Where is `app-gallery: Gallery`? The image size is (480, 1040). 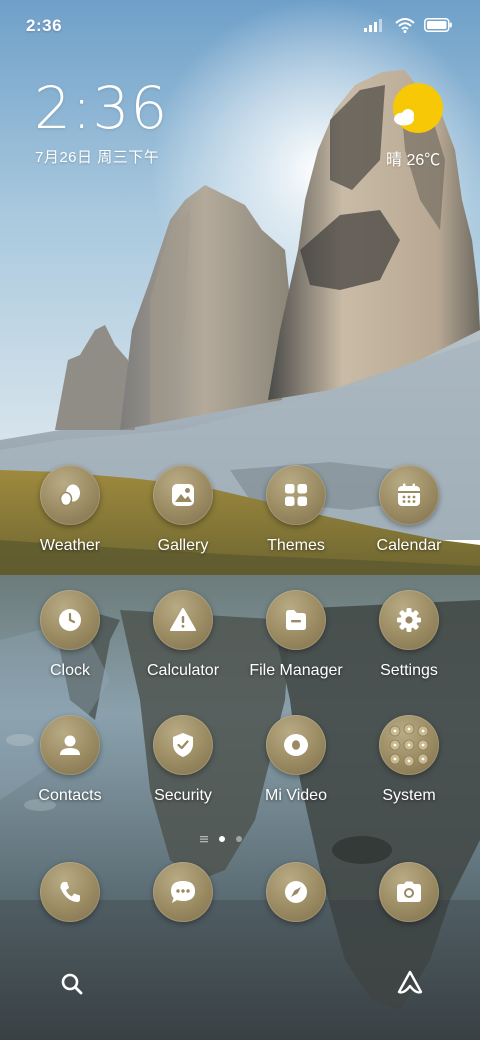 app-gallery: Gallery is located at coordinates (183, 520).